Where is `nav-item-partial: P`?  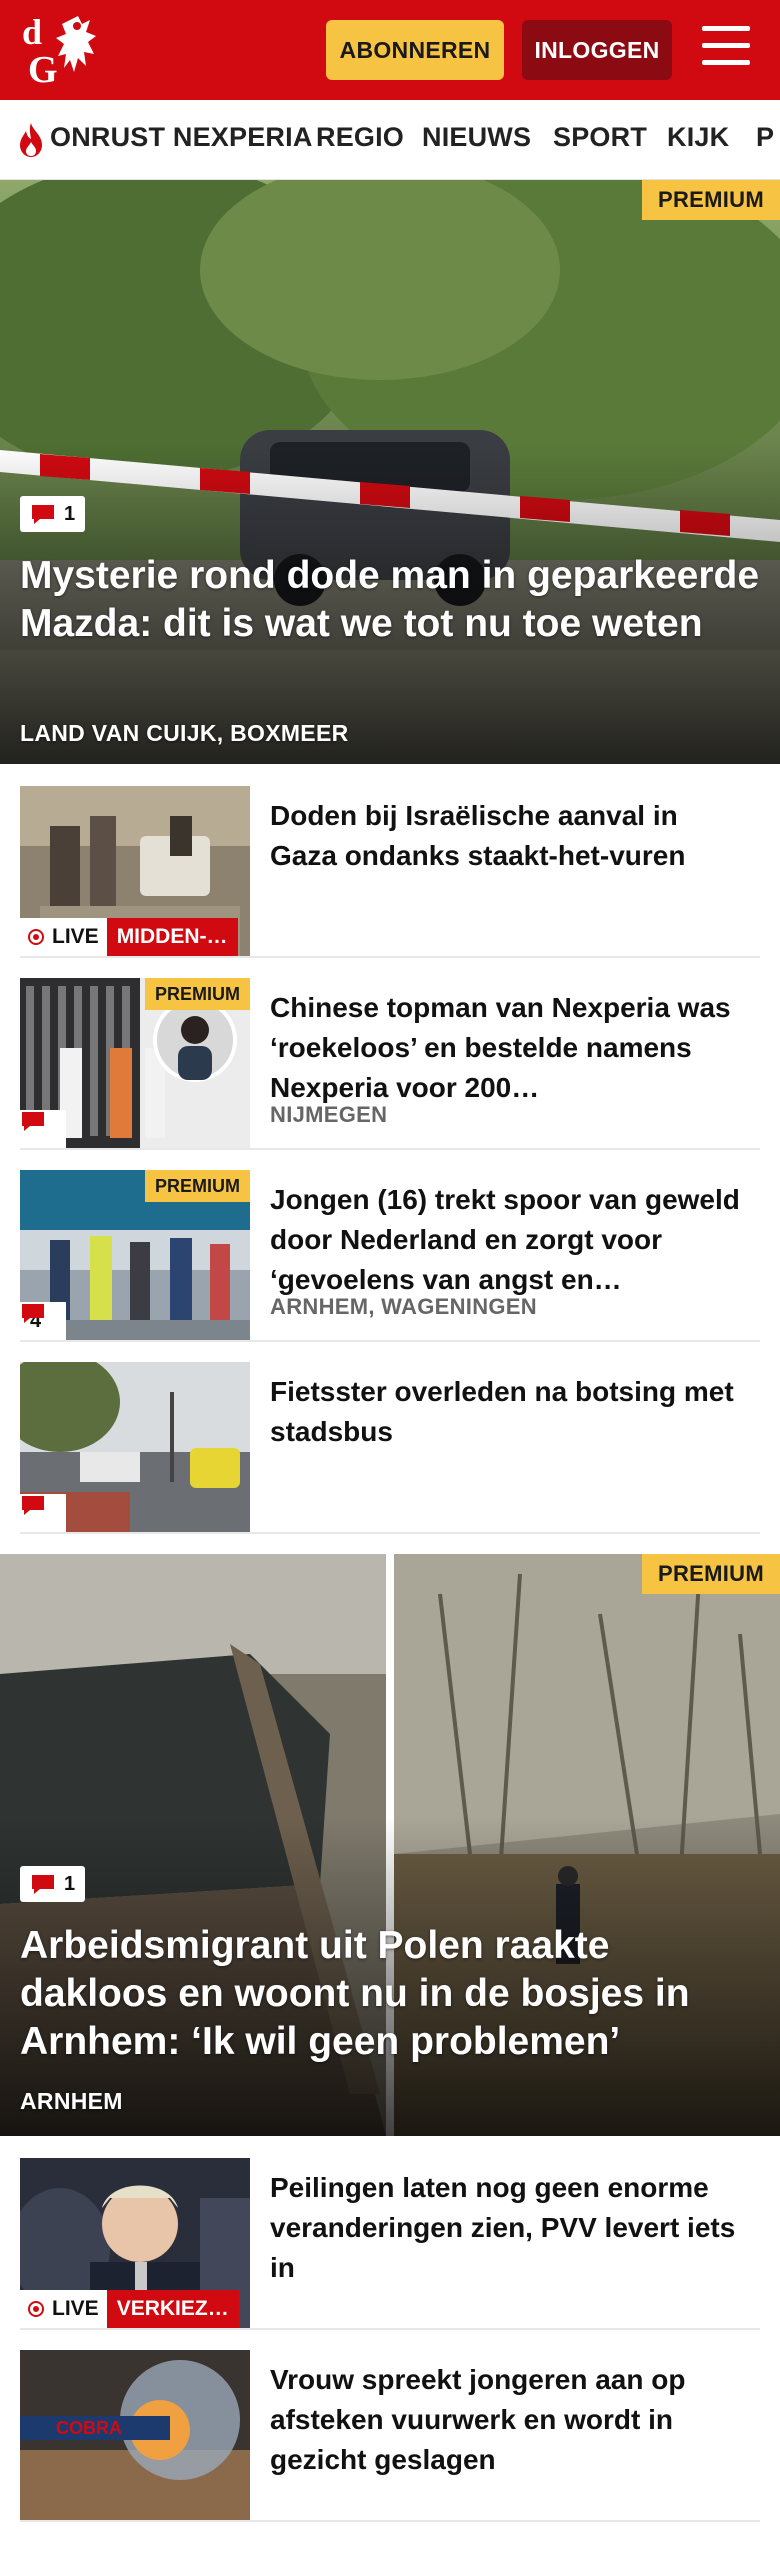 nav-item-partial: P is located at coordinates (765, 137).